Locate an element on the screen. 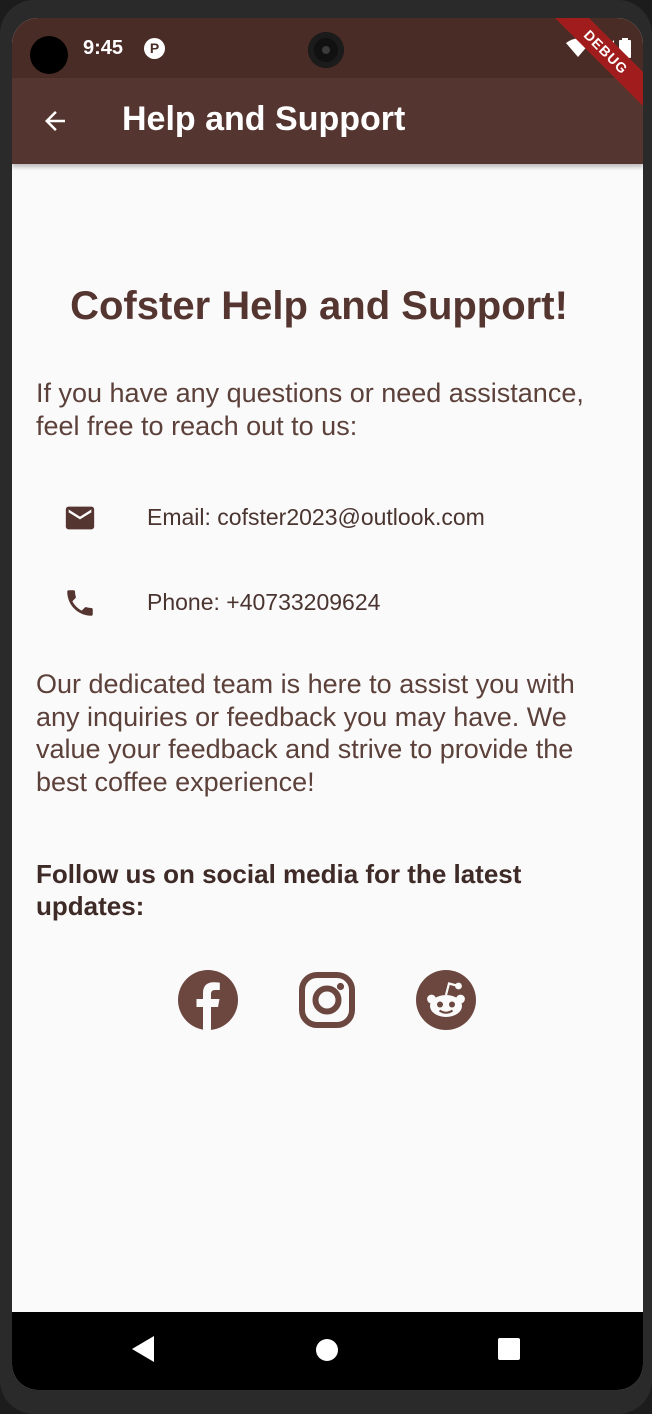  phone-row: Phone: +40733209624 is located at coordinates (342, 605).